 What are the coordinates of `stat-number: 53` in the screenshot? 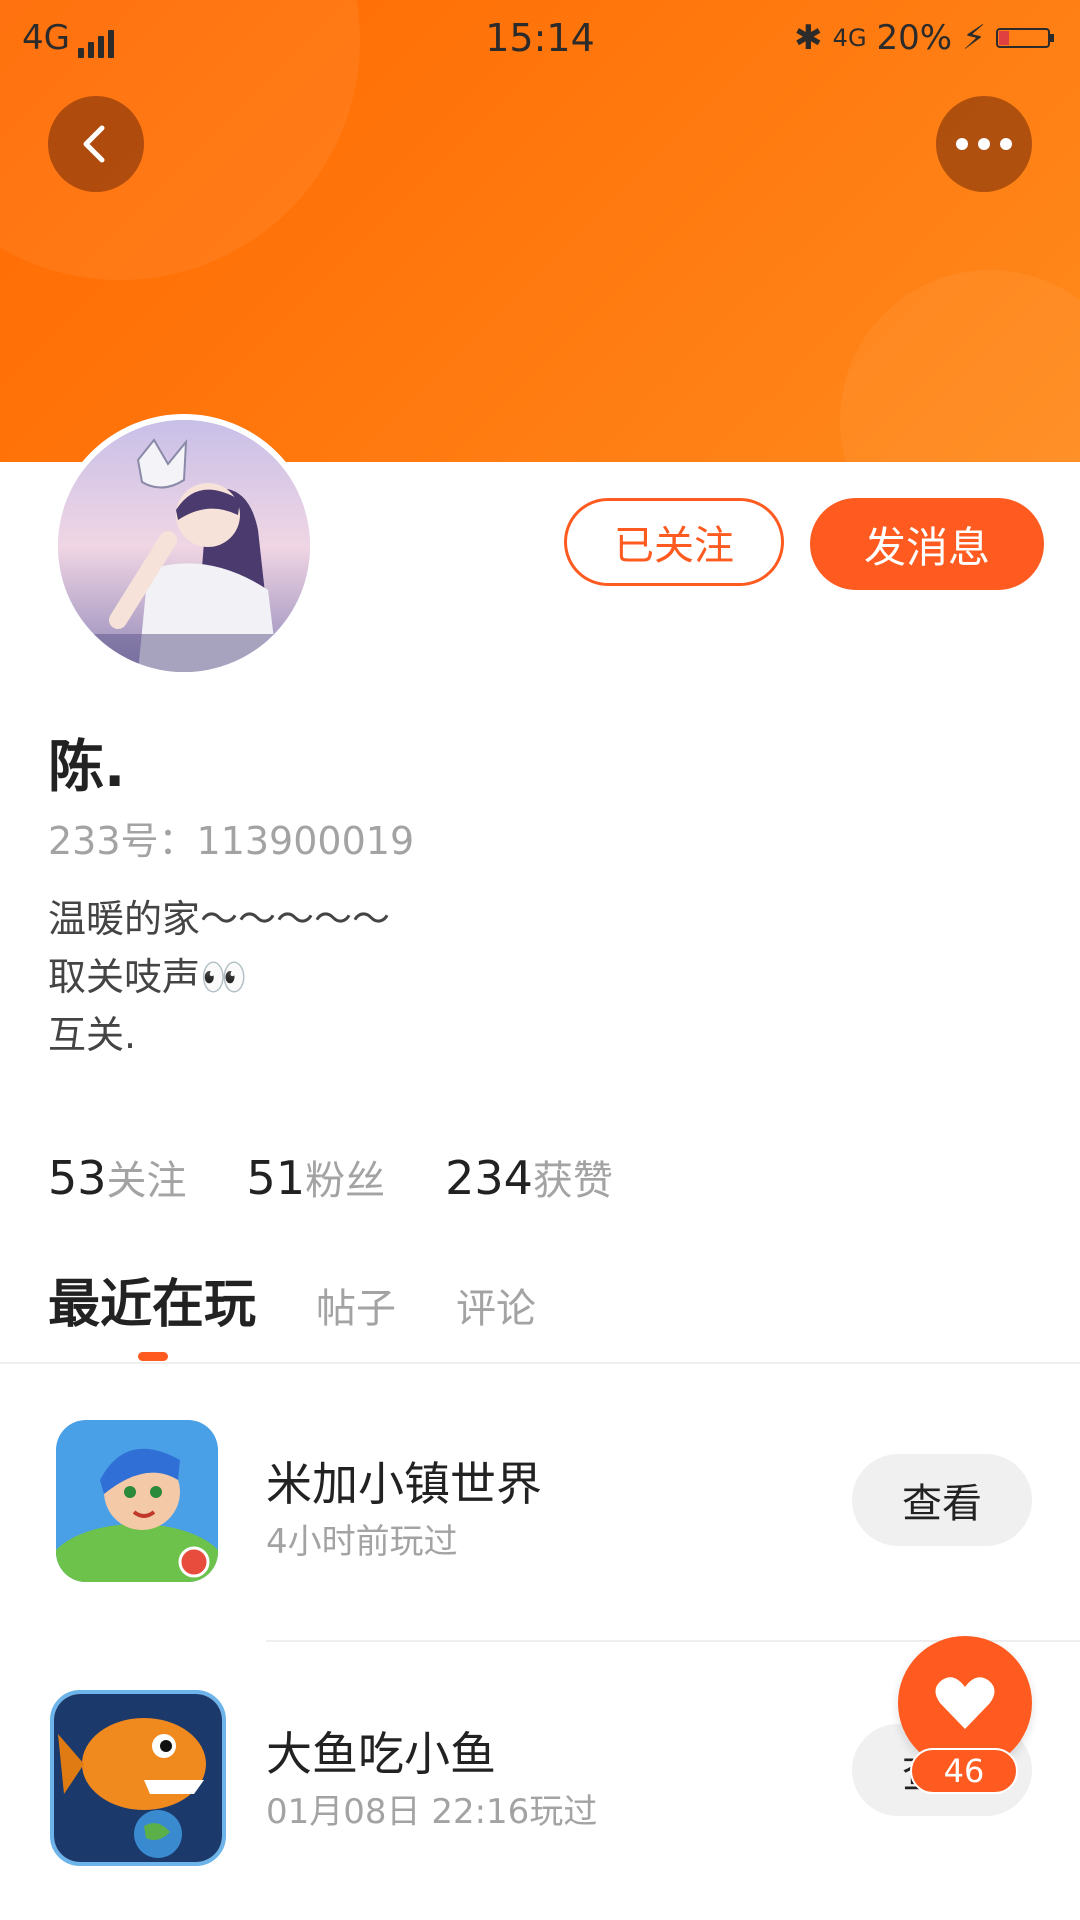 It's located at (77, 1178).